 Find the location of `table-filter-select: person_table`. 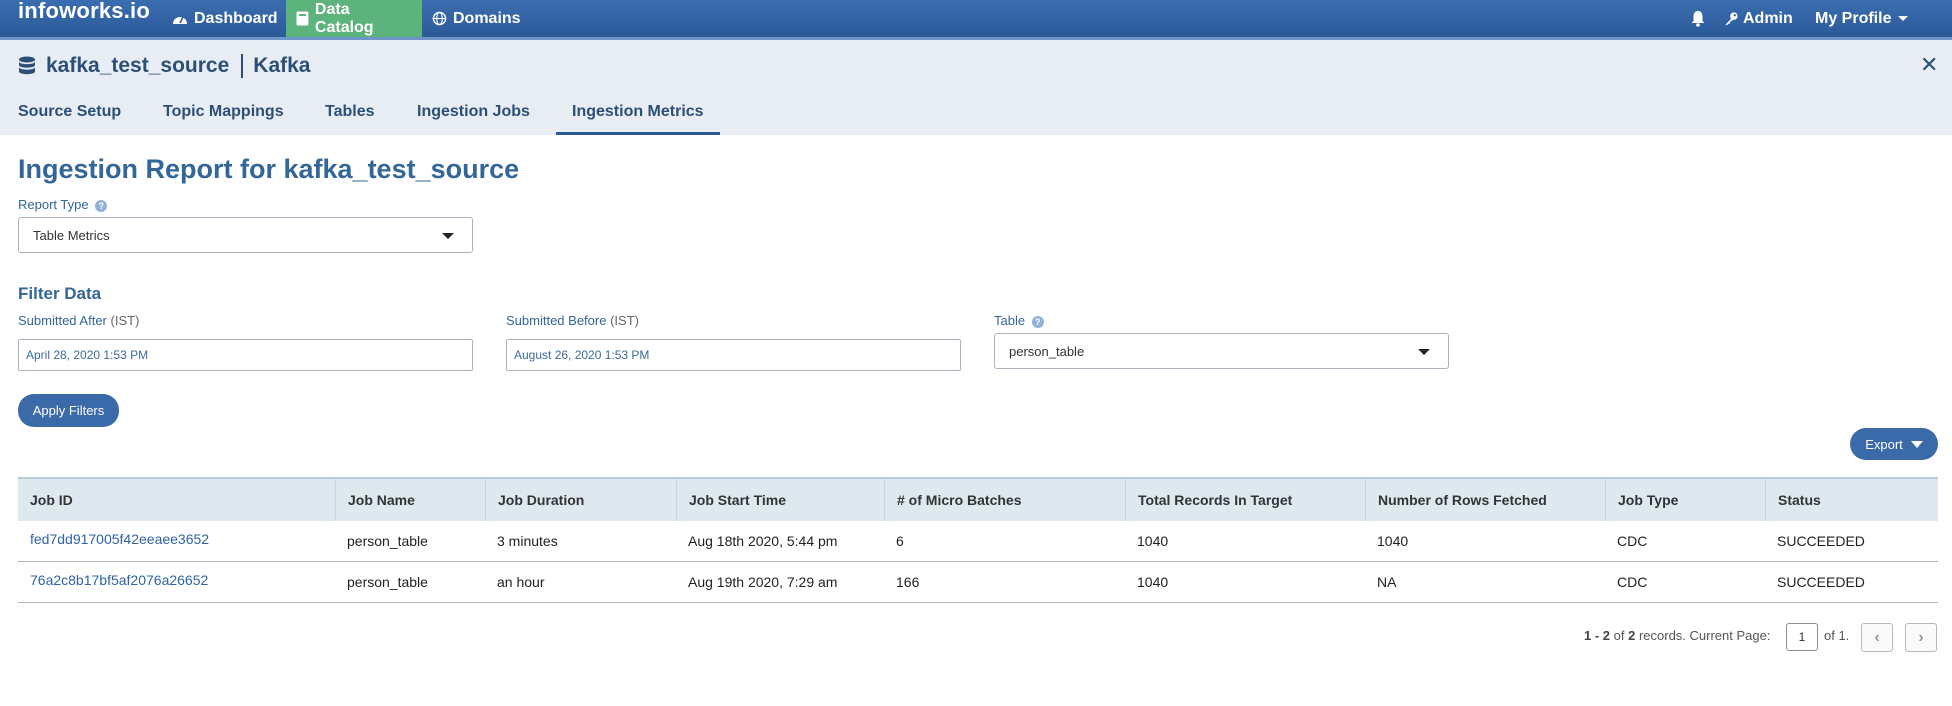

table-filter-select: person_table is located at coordinates (1221, 351).